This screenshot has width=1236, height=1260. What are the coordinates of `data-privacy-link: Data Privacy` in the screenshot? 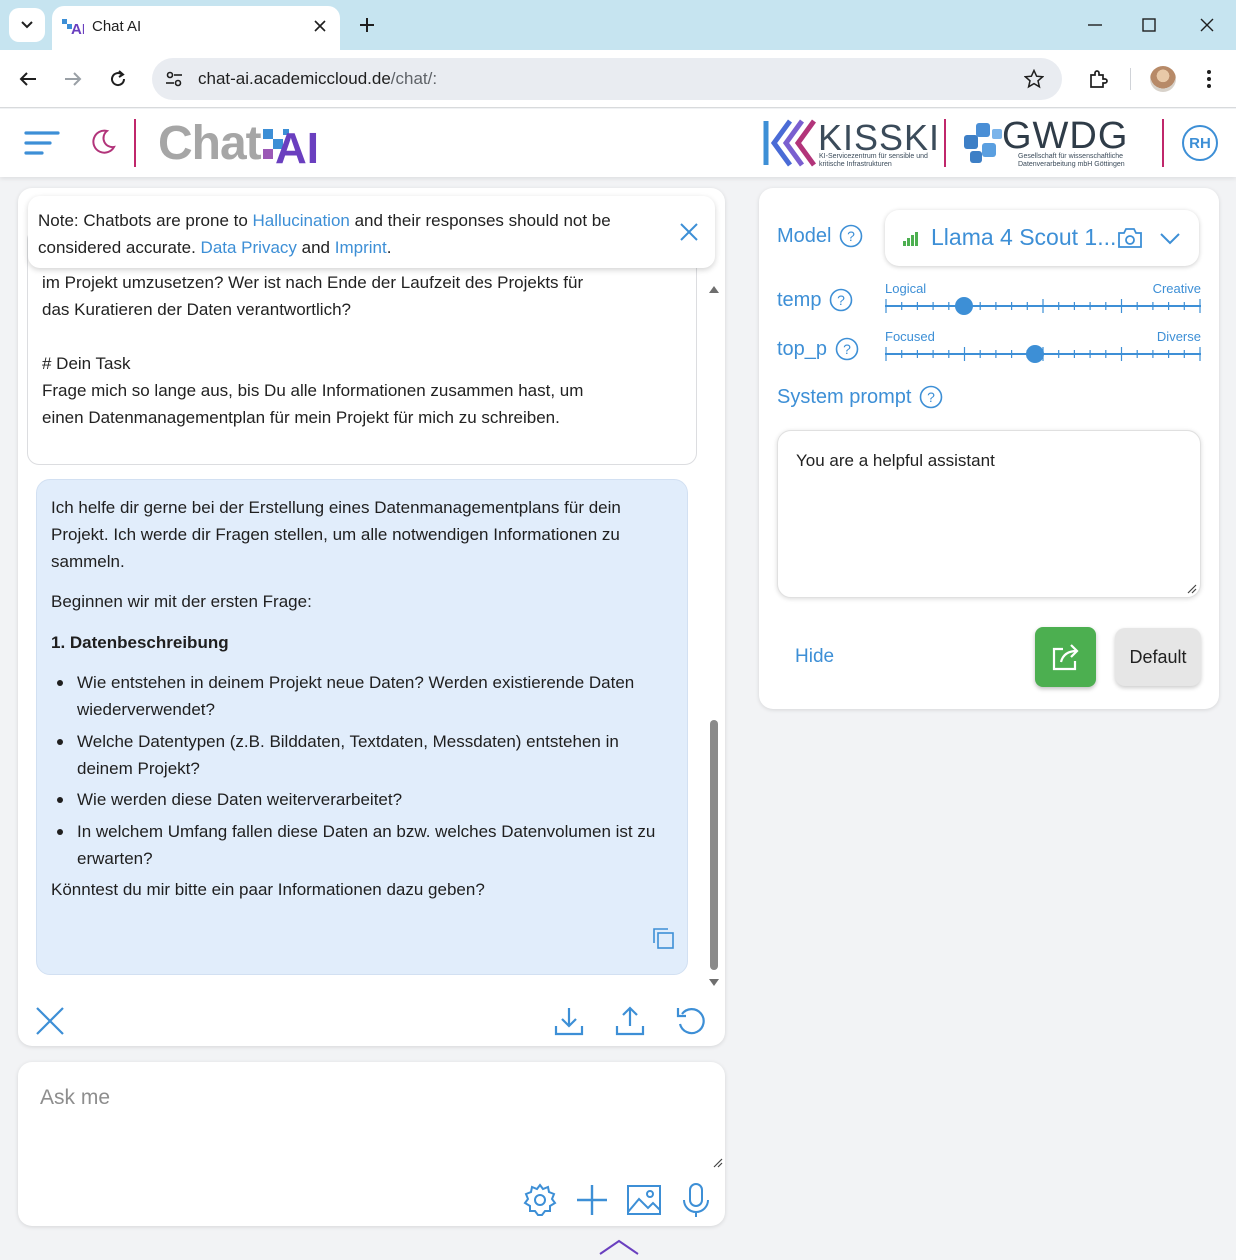 It's located at (249, 247).